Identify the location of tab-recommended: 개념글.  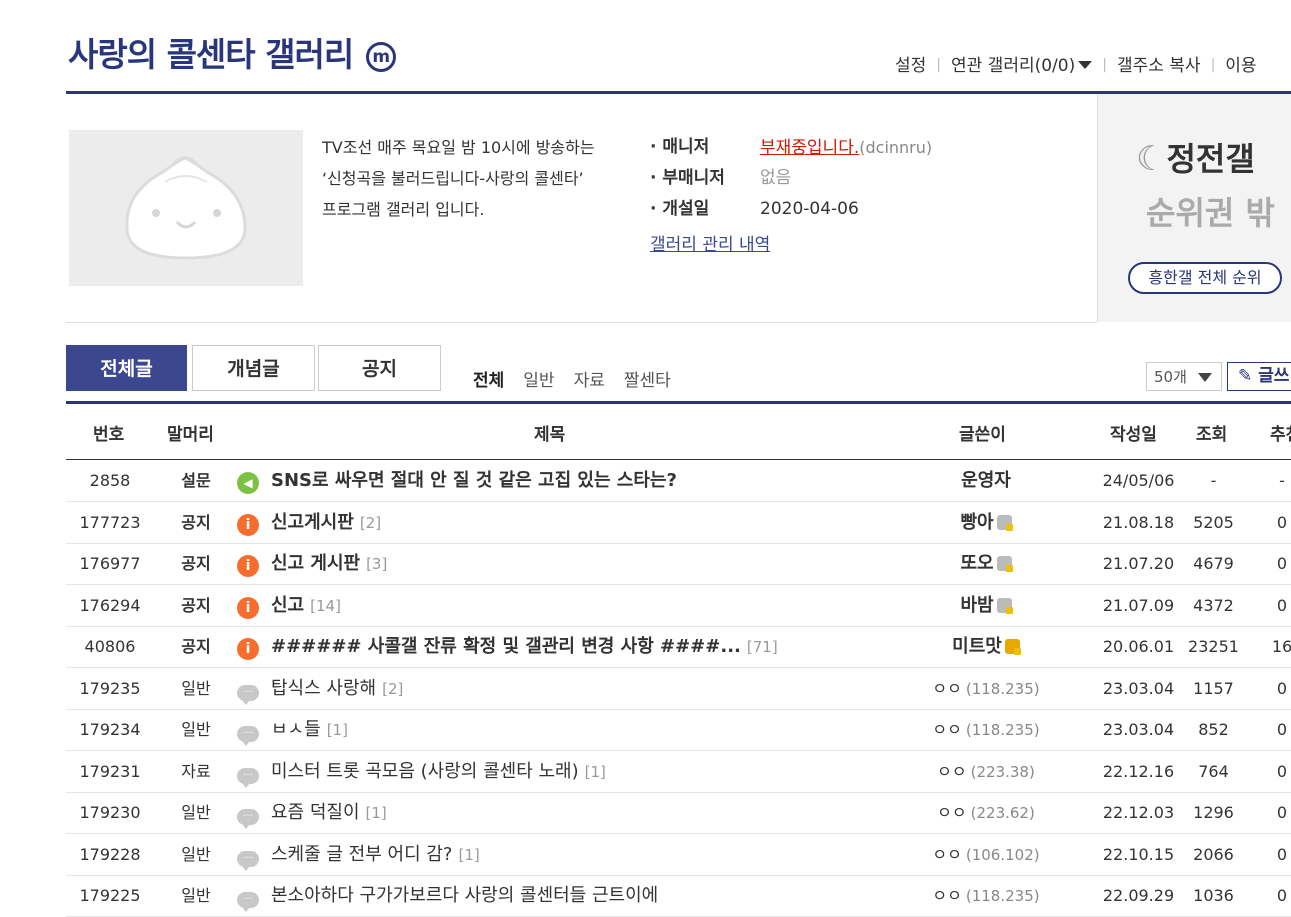
(253, 368).